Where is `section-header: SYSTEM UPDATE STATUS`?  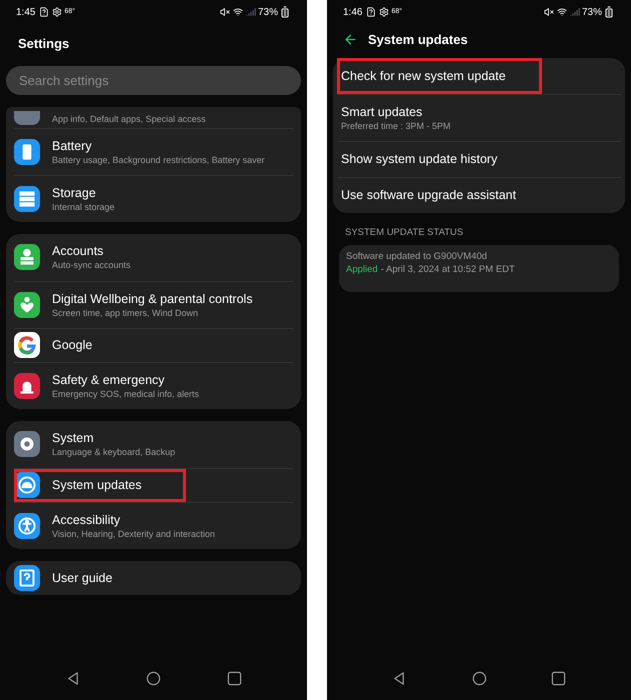
section-header: SYSTEM UPDATE STATUS is located at coordinates (404, 233).